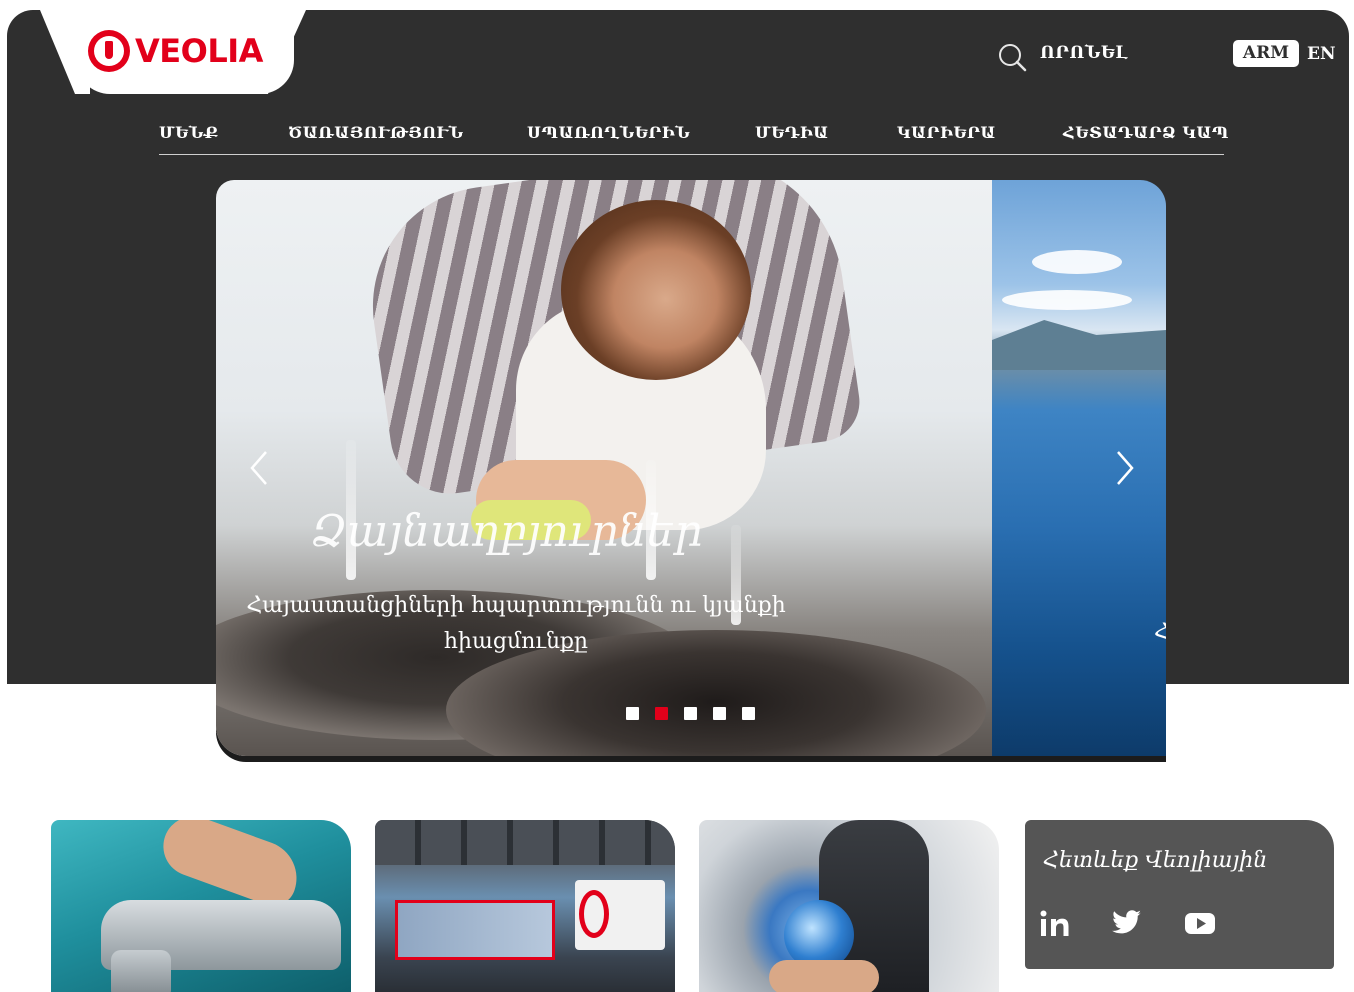 This screenshot has width=1354, height=992. What do you see at coordinates (824, 976) in the screenshot?
I see `card-hand` at bounding box center [824, 976].